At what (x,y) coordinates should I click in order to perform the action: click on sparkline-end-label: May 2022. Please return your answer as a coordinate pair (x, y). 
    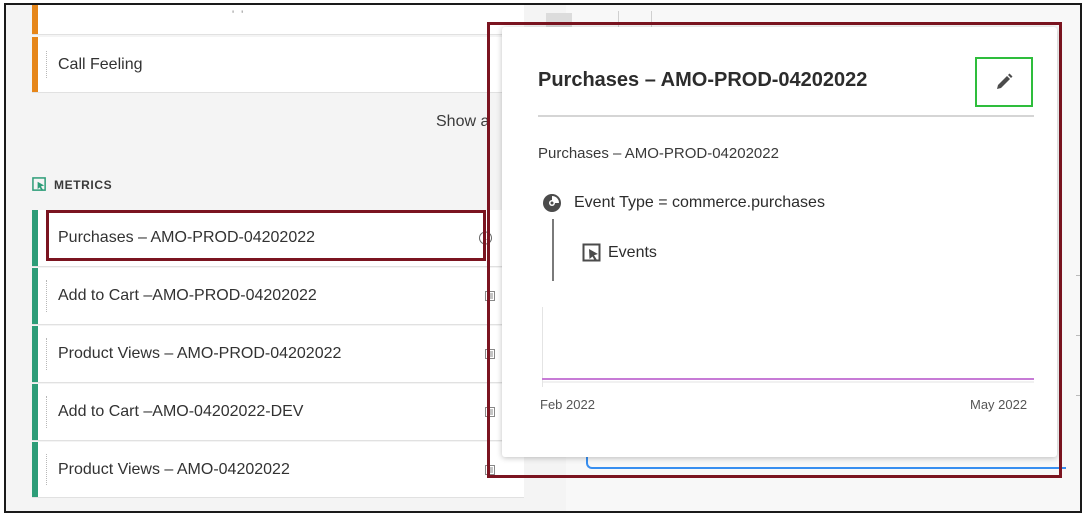
    Looking at the image, I should click on (999, 404).